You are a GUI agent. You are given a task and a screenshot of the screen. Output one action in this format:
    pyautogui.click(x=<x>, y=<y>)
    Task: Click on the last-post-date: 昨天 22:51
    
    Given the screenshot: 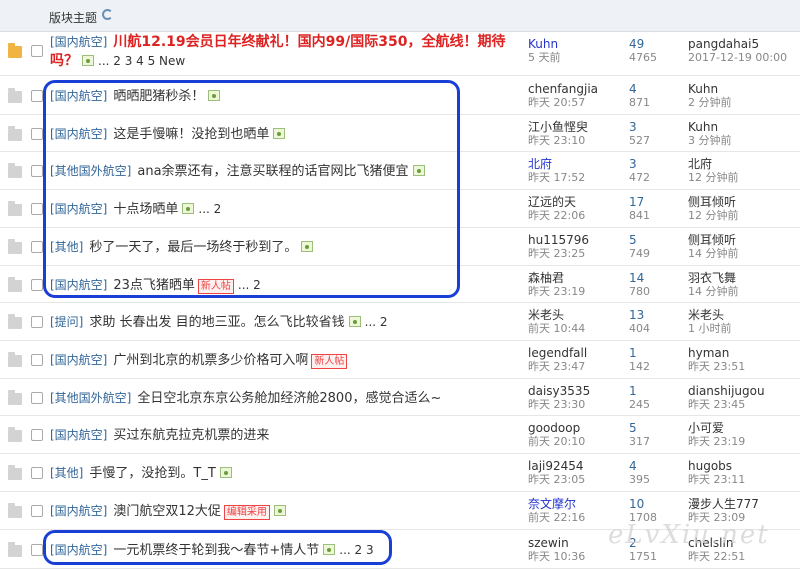 What is the action you would take?
    pyautogui.click(x=743, y=557)
    